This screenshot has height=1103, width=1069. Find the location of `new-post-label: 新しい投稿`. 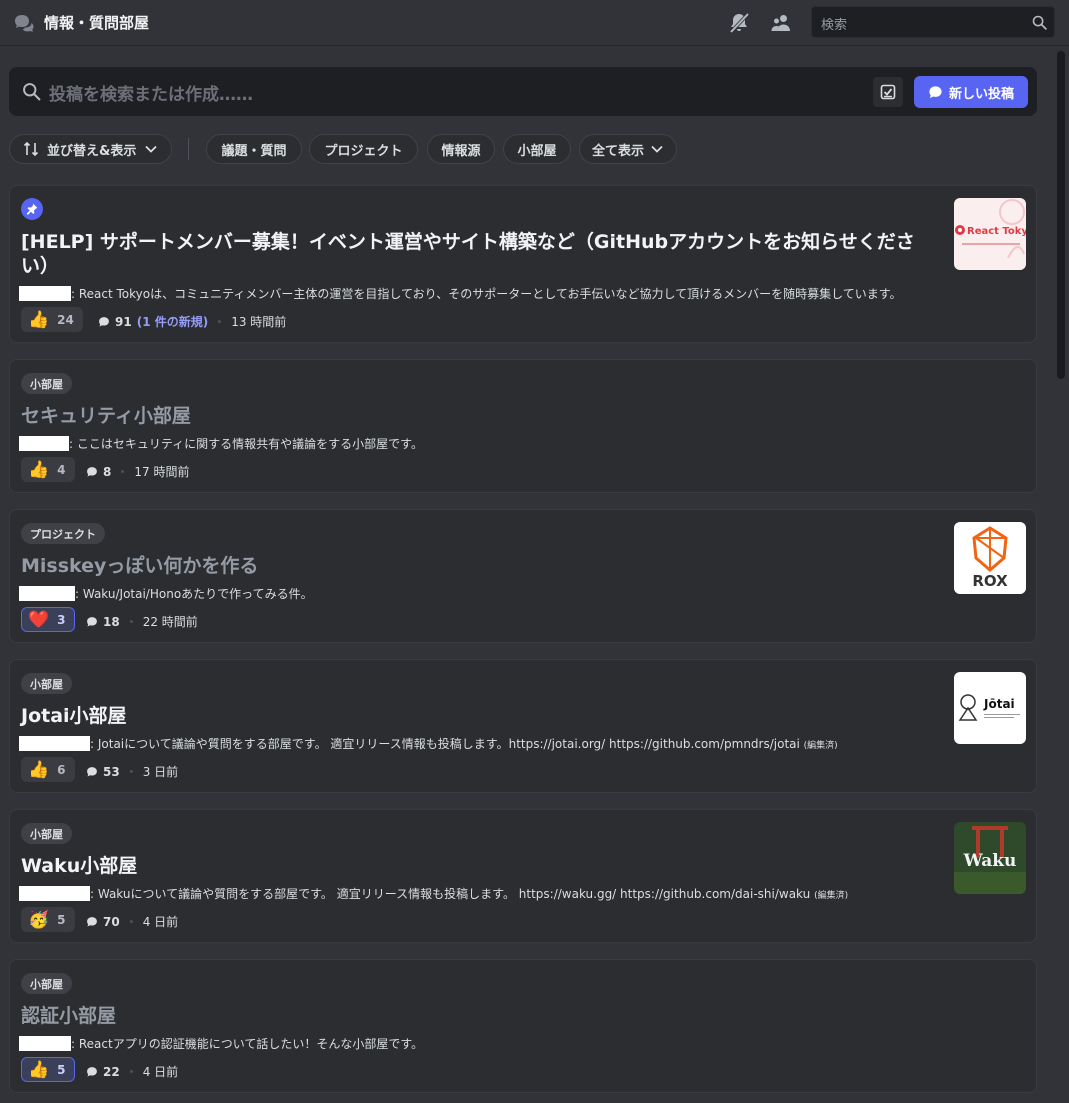

new-post-label: 新しい投稿 is located at coordinates (981, 94).